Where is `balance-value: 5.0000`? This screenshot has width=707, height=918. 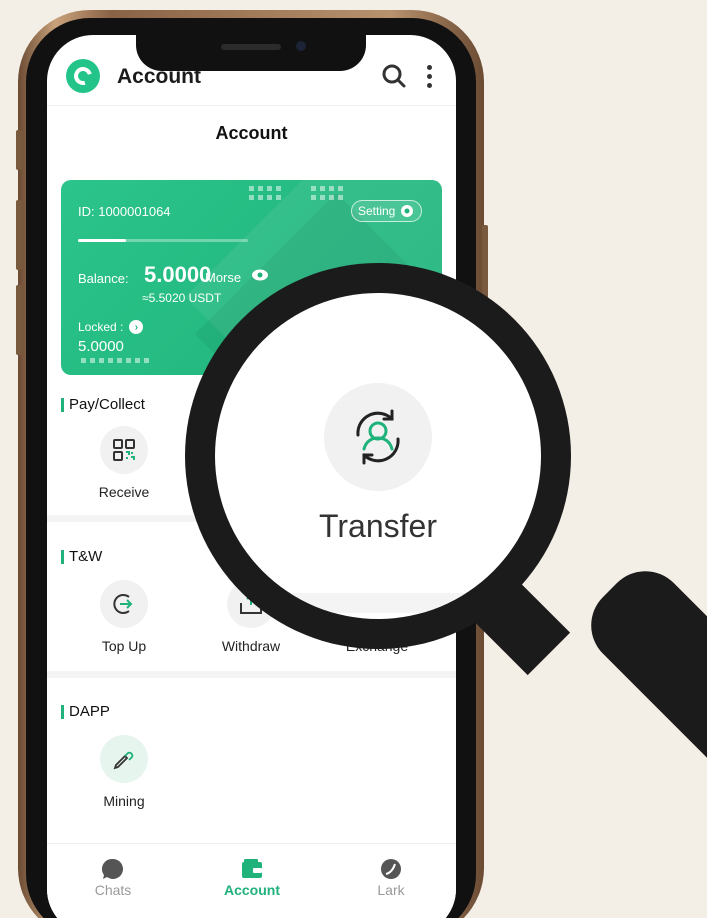 balance-value: 5.0000 is located at coordinates (178, 274).